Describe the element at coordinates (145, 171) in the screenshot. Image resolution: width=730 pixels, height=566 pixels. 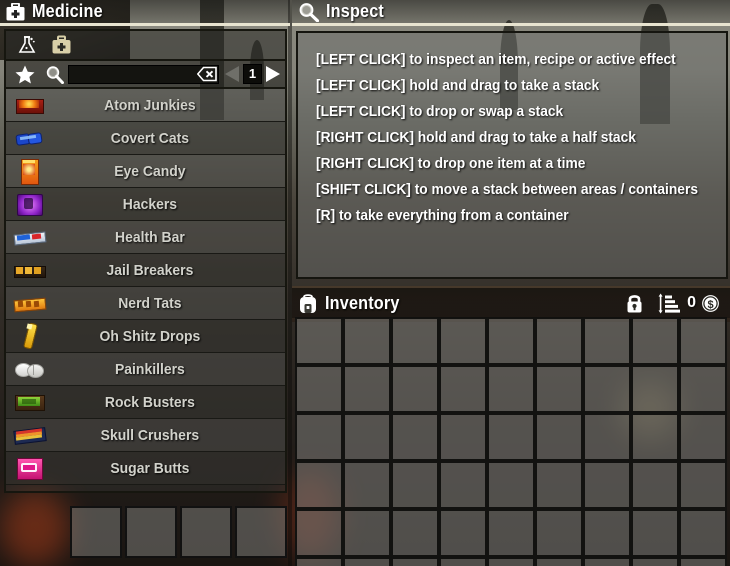
I see `list-item: Eye Candy` at that location.